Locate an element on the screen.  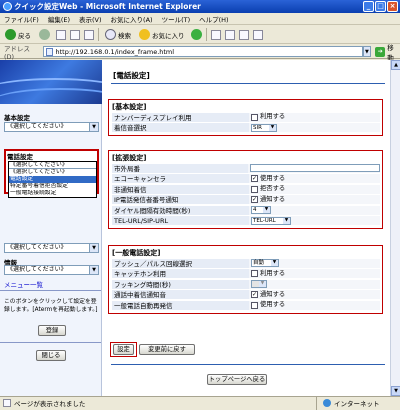
hidden-select: 《選択してください》 ▼ is located at coordinates (51, 248).